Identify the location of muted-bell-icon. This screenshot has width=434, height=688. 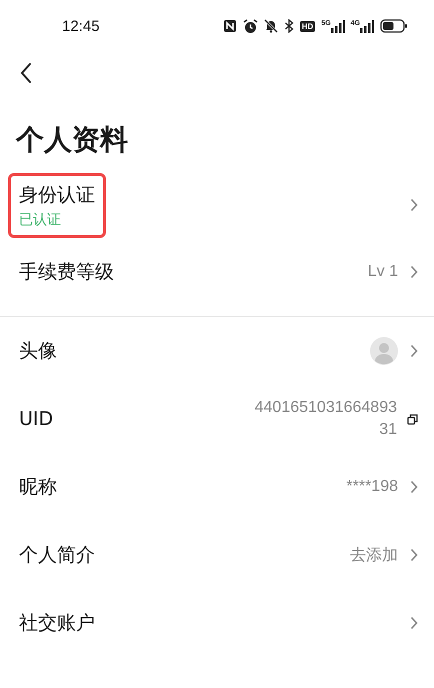
(271, 26).